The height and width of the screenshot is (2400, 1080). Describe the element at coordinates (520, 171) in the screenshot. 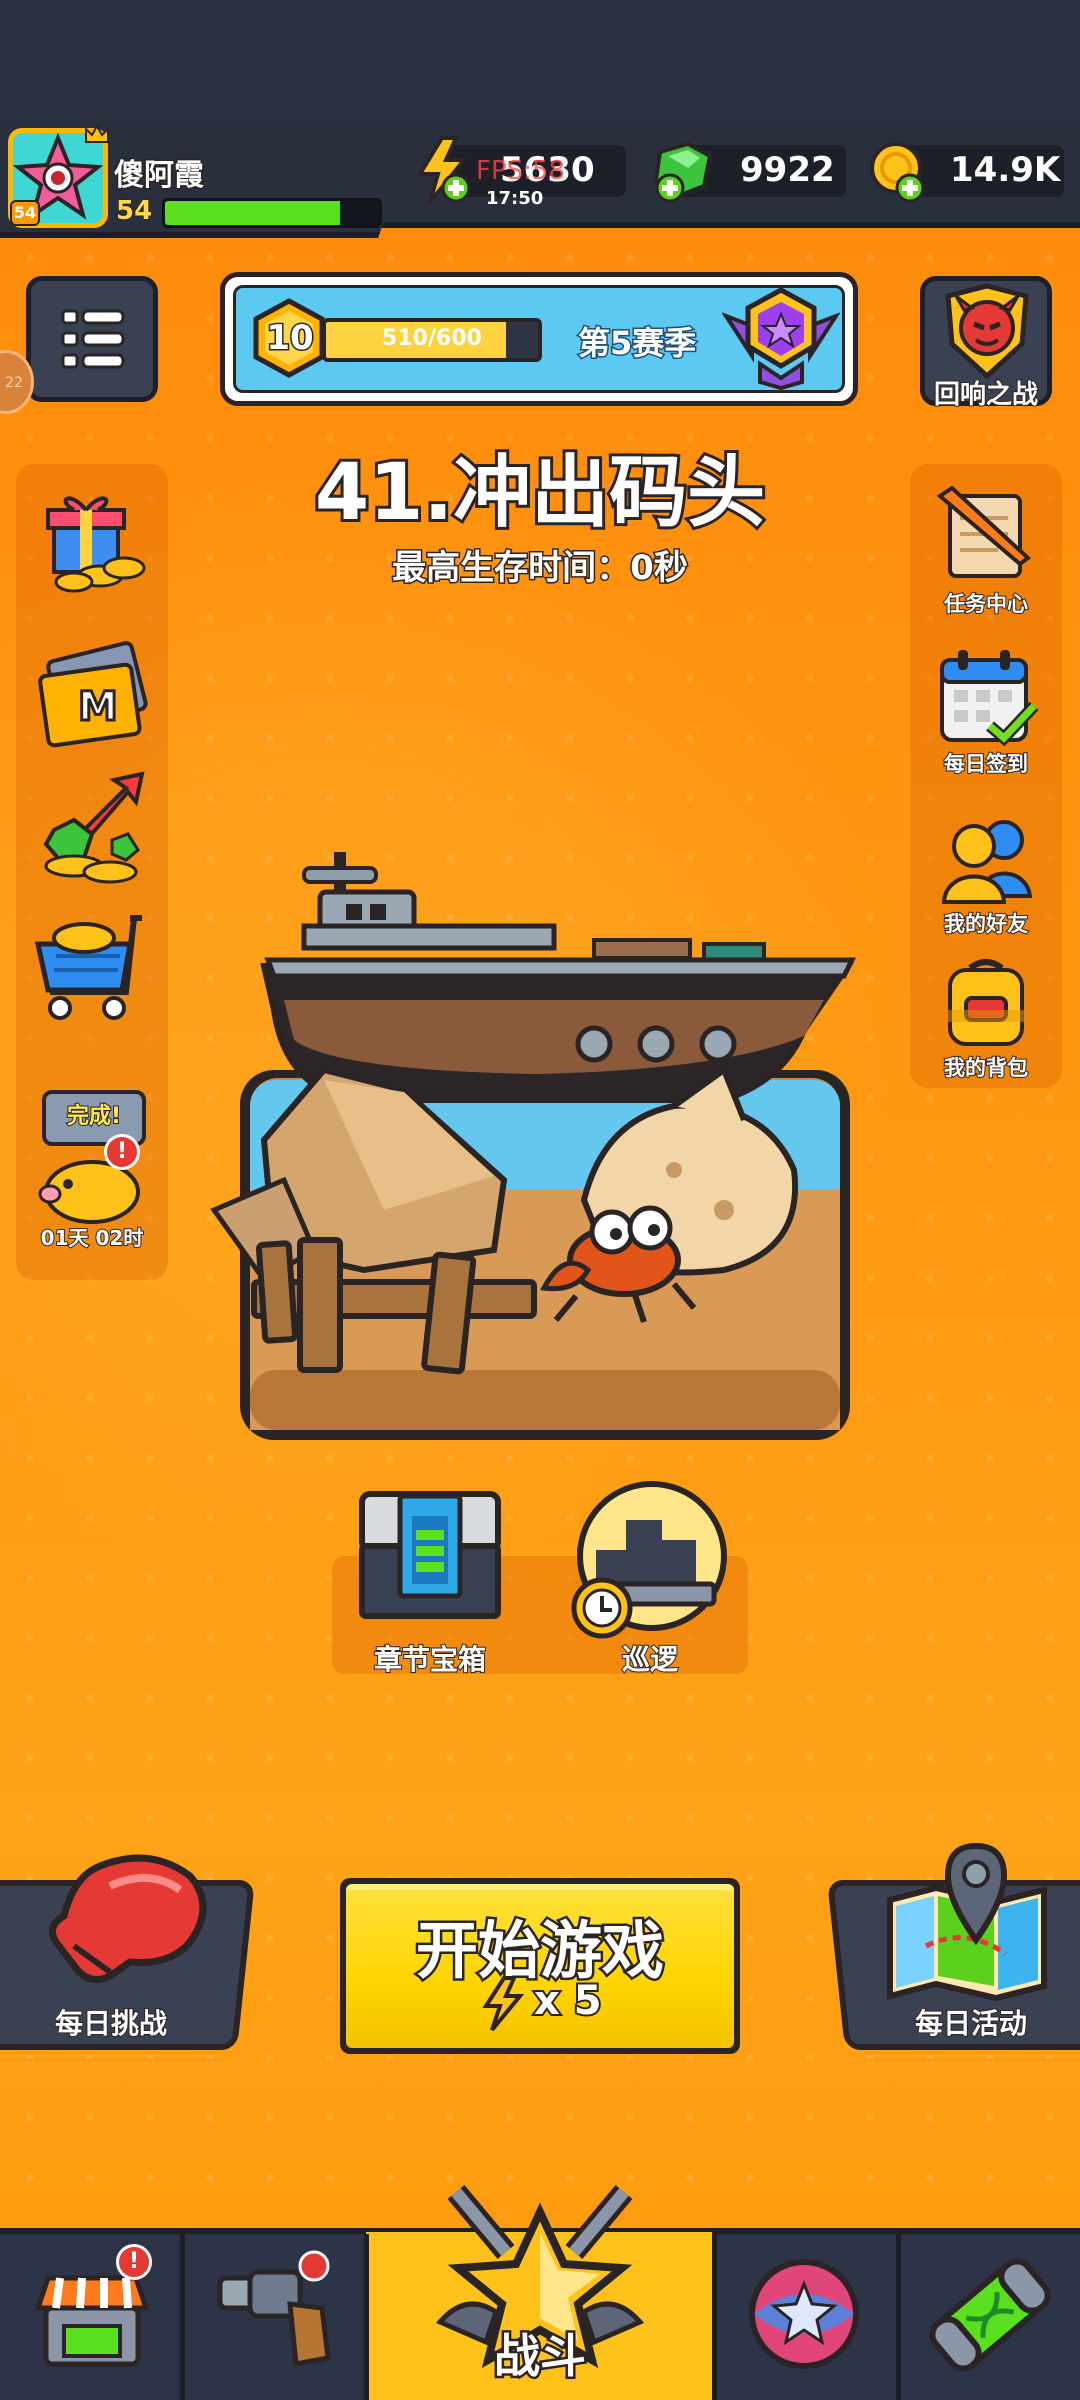

I see `fps-overlay: FPS:58` at that location.